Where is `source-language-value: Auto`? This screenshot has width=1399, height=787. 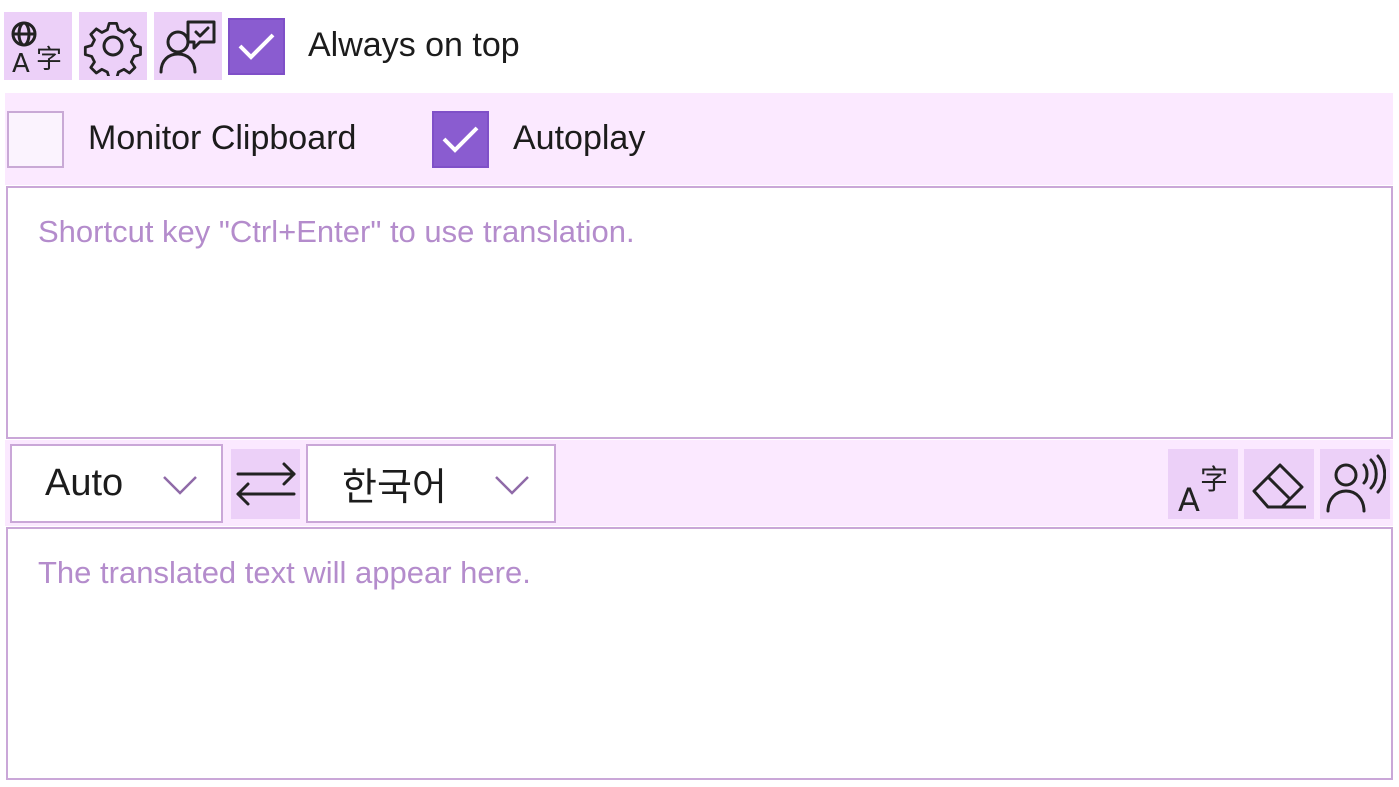 source-language-value: Auto is located at coordinates (84, 483).